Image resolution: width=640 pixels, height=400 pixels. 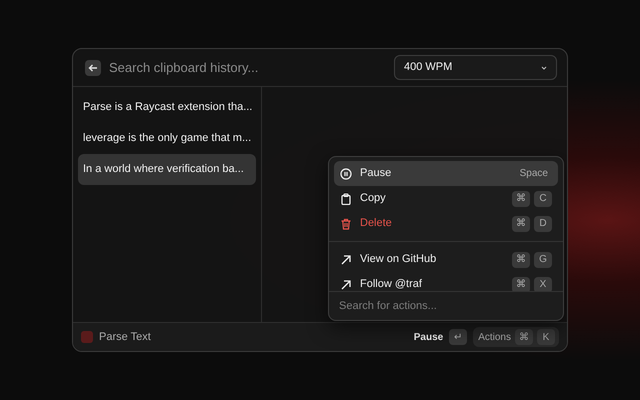 What do you see at coordinates (125, 337) in the screenshot?
I see `extension-title: Parse Text` at bounding box center [125, 337].